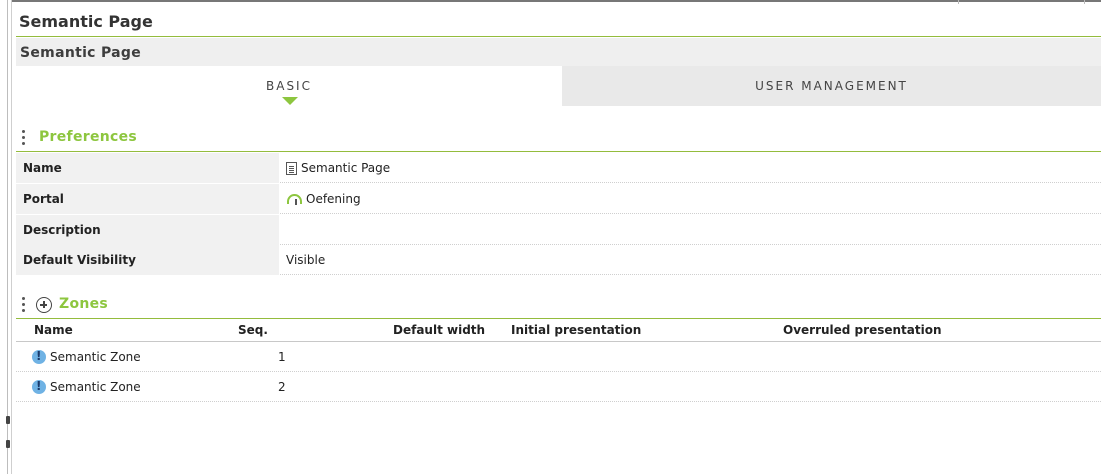 This screenshot has height=474, width=1101. Describe the element at coordinates (558, 357) in the screenshot. I see `table-row: Semantic Zone 1` at that location.